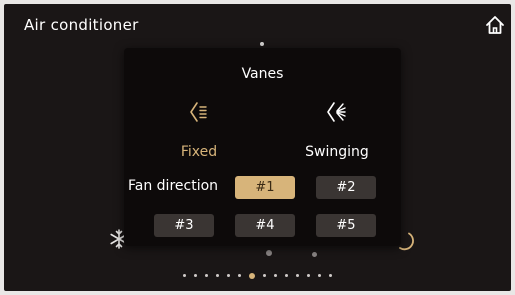  What do you see at coordinates (173, 186) in the screenshot?
I see `fan-direction-label: Fan direction` at bounding box center [173, 186].